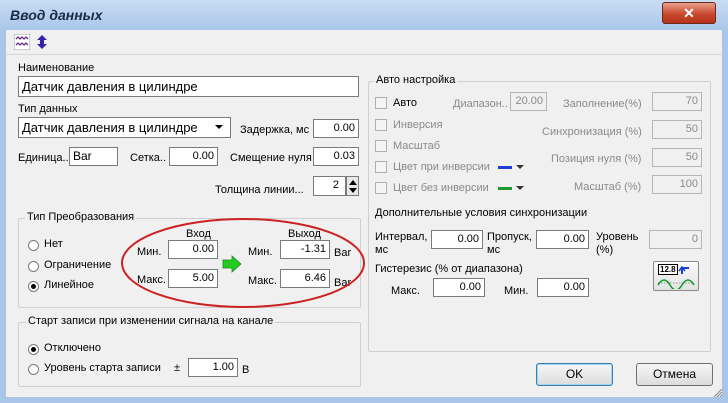  What do you see at coordinates (602, 104) in the screenshot?
I see `fill-label: Заполнение(%)` at bounding box center [602, 104].